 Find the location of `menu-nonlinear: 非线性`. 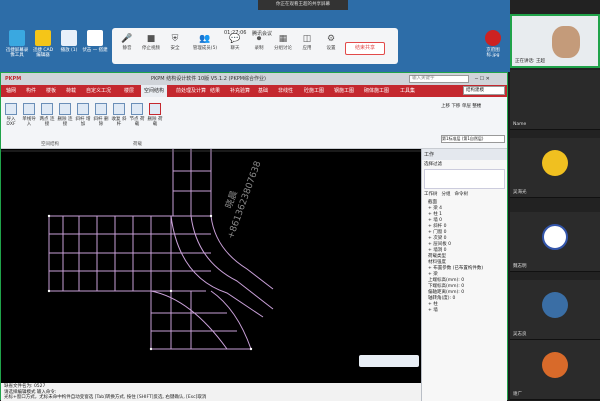

menu-nonlinear: 非线性 is located at coordinates (285, 91).